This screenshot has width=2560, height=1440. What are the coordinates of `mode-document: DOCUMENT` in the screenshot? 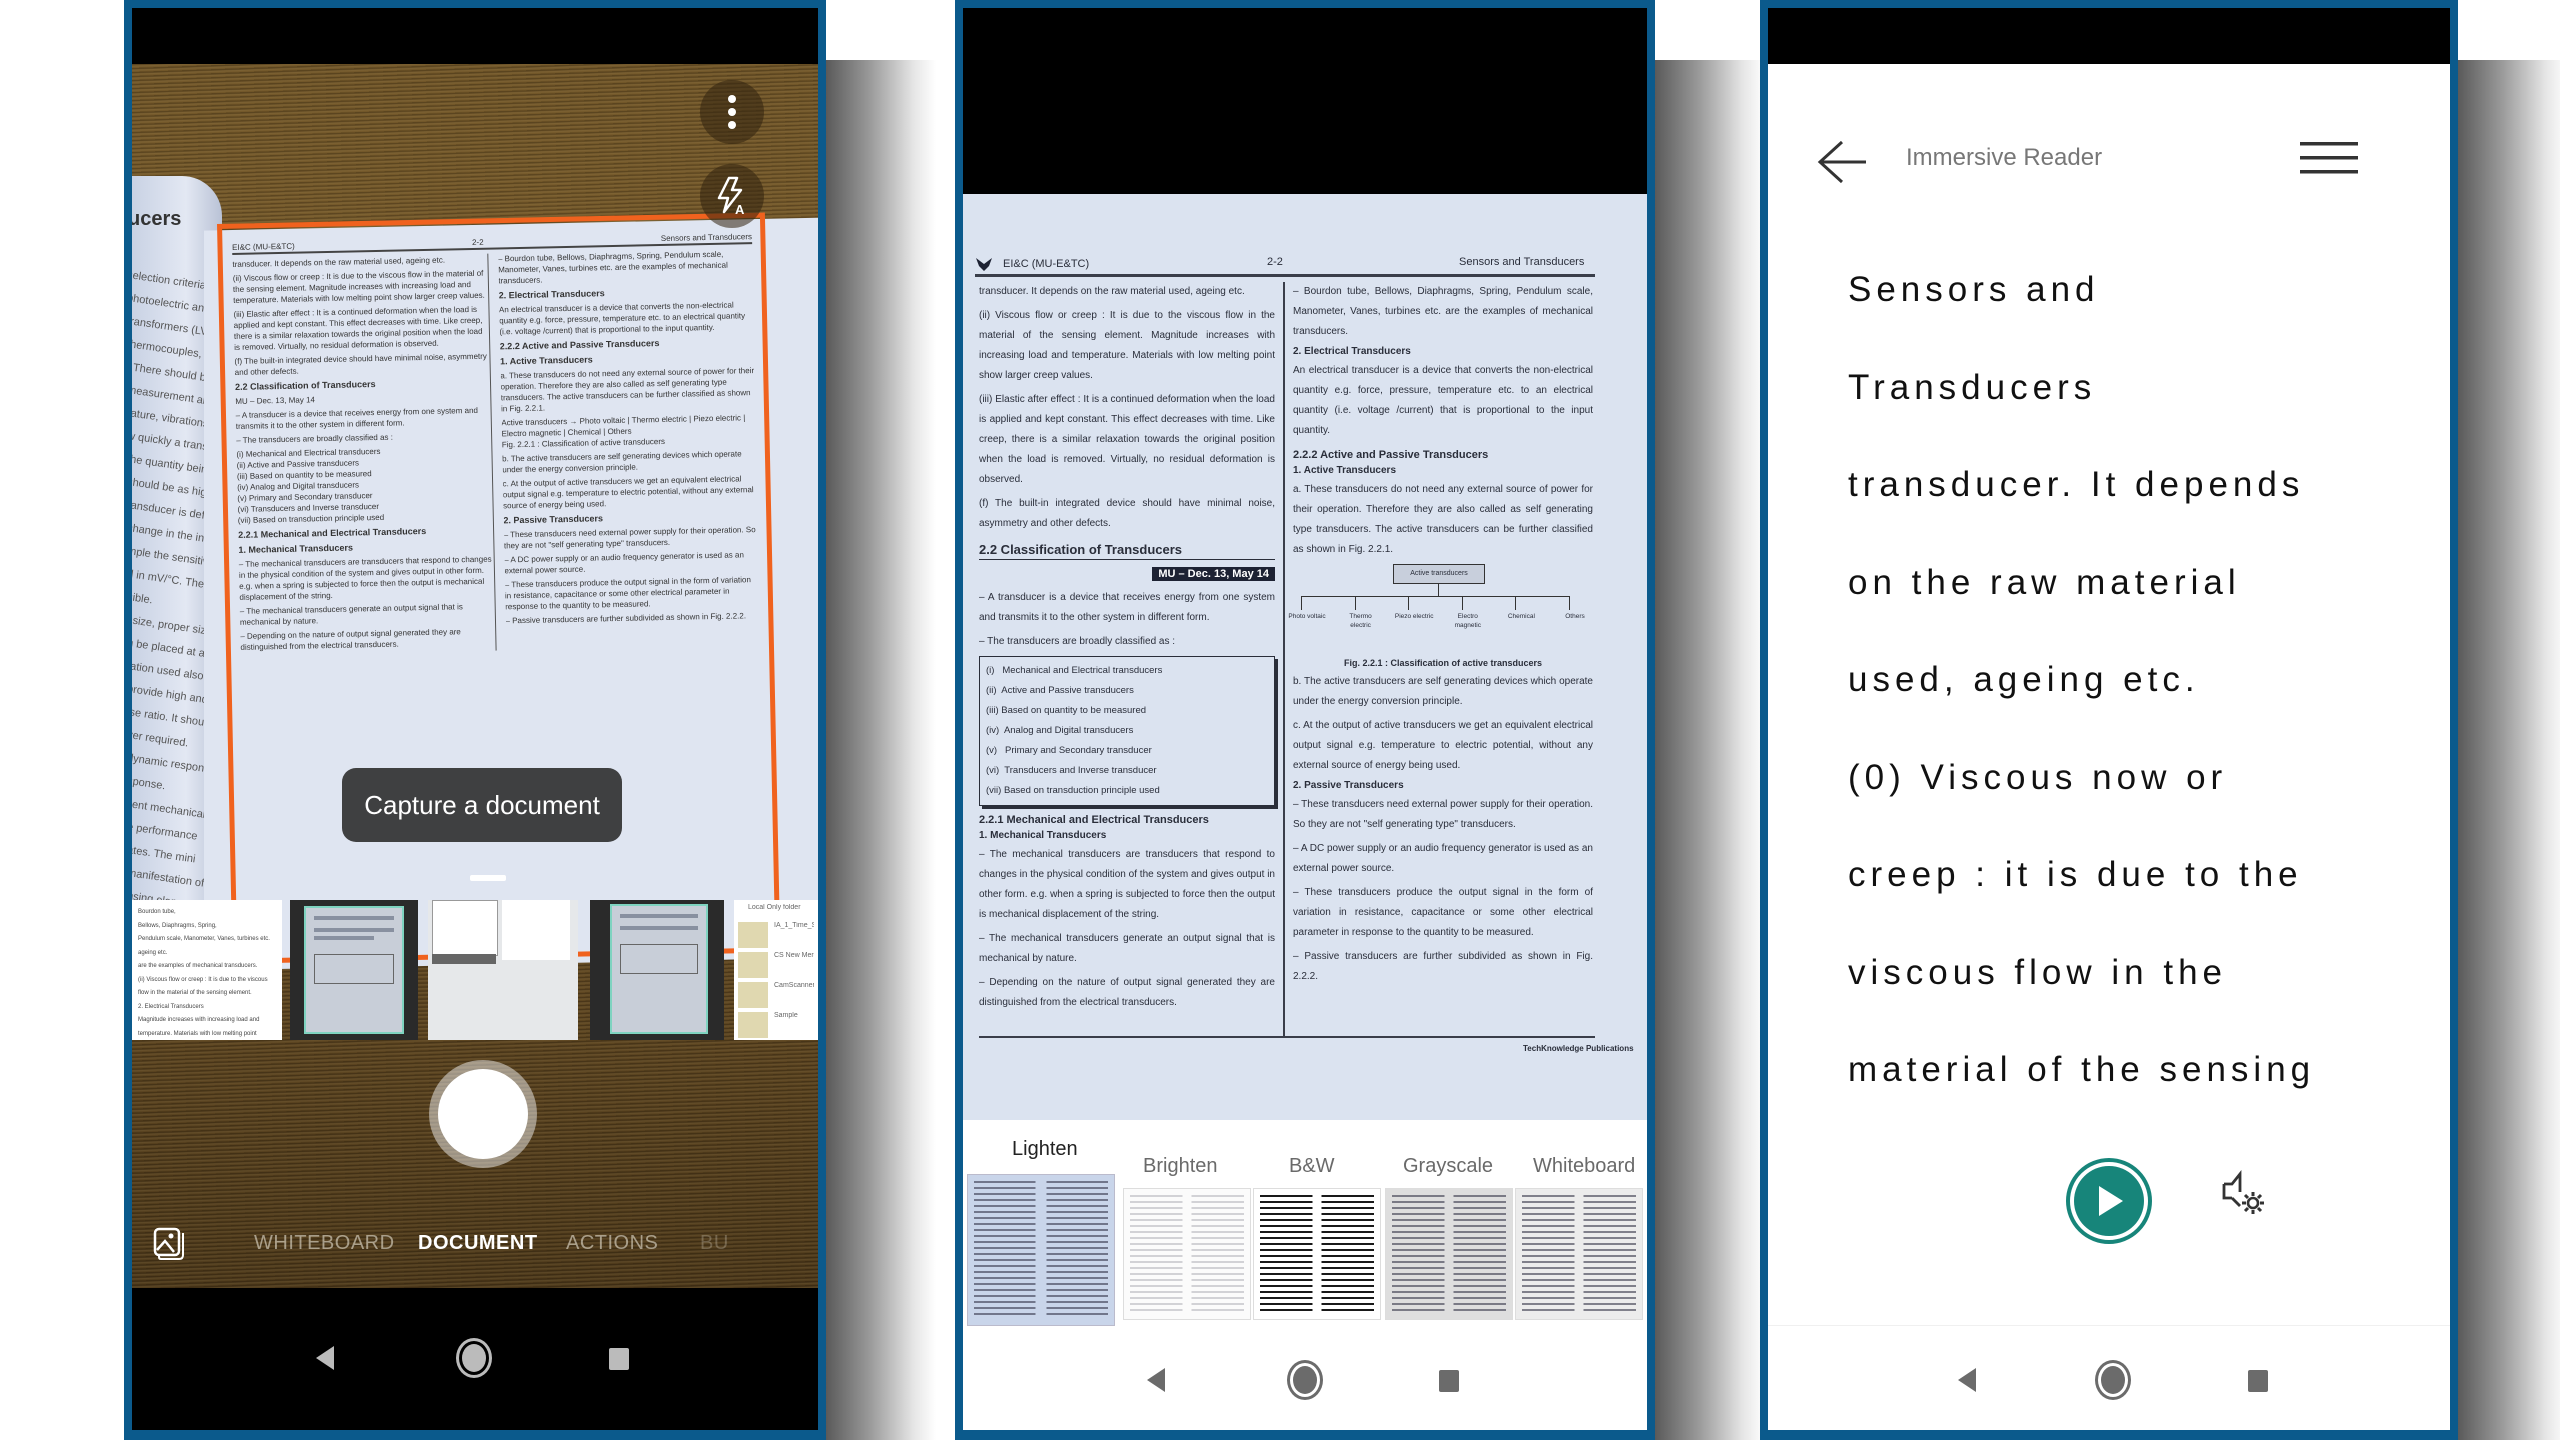 It's located at (478, 1243).